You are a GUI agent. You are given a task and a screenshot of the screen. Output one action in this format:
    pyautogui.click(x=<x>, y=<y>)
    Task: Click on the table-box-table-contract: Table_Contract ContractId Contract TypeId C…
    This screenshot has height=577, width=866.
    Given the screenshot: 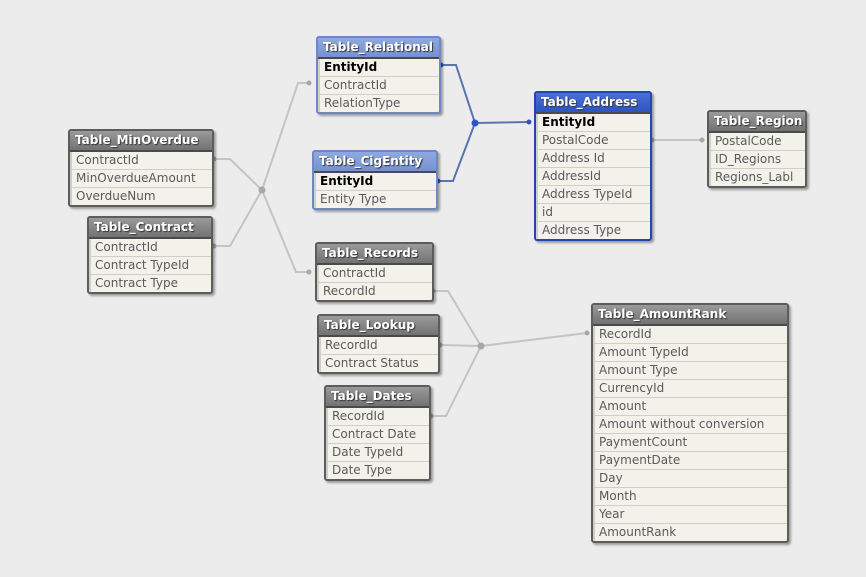 What is the action you would take?
    pyautogui.click(x=150, y=255)
    